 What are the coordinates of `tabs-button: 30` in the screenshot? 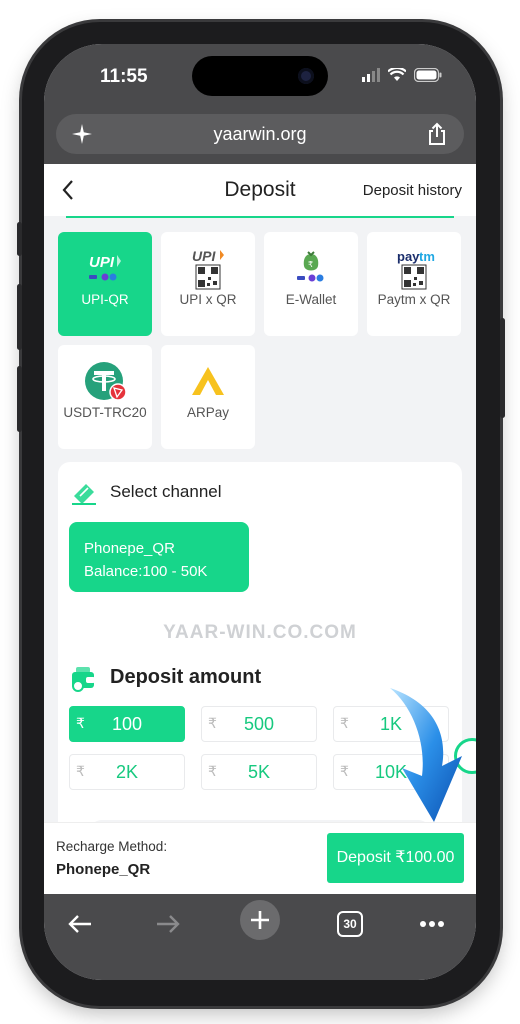 It's located at (350, 924).